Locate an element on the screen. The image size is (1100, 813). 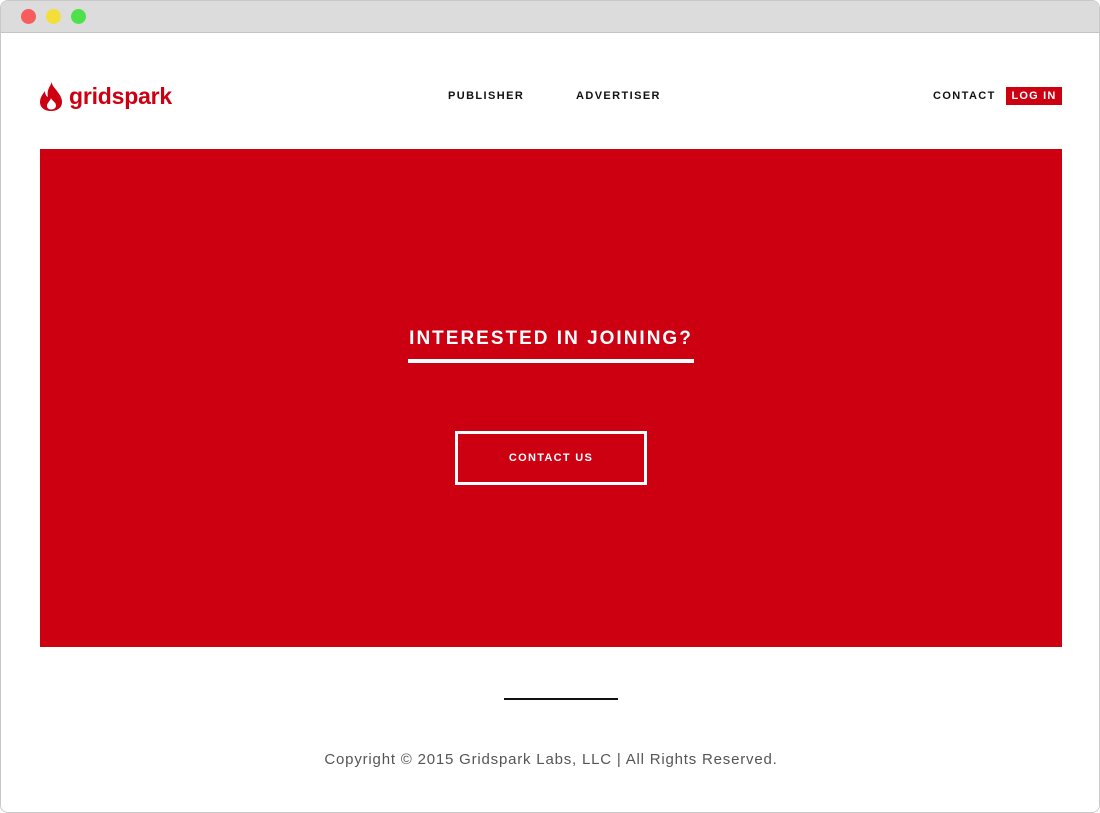
logo-wordmark: gridspark is located at coordinates (121, 96).